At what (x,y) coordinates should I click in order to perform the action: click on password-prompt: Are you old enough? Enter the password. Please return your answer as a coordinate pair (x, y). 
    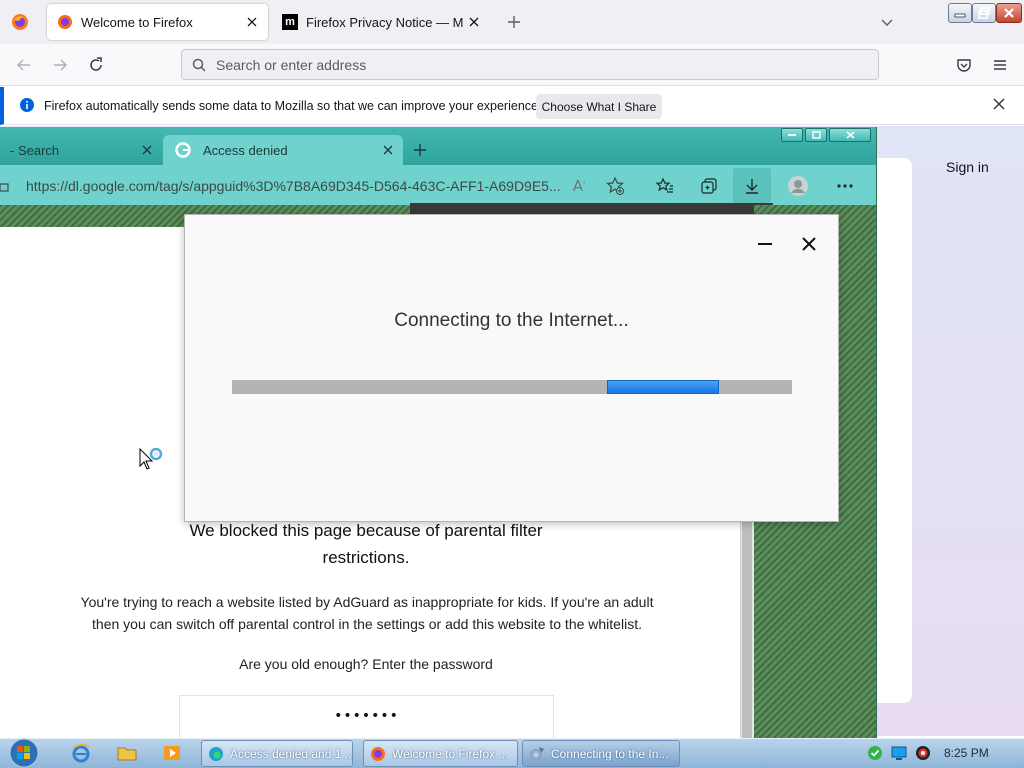
    Looking at the image, I should click on (366, 664).